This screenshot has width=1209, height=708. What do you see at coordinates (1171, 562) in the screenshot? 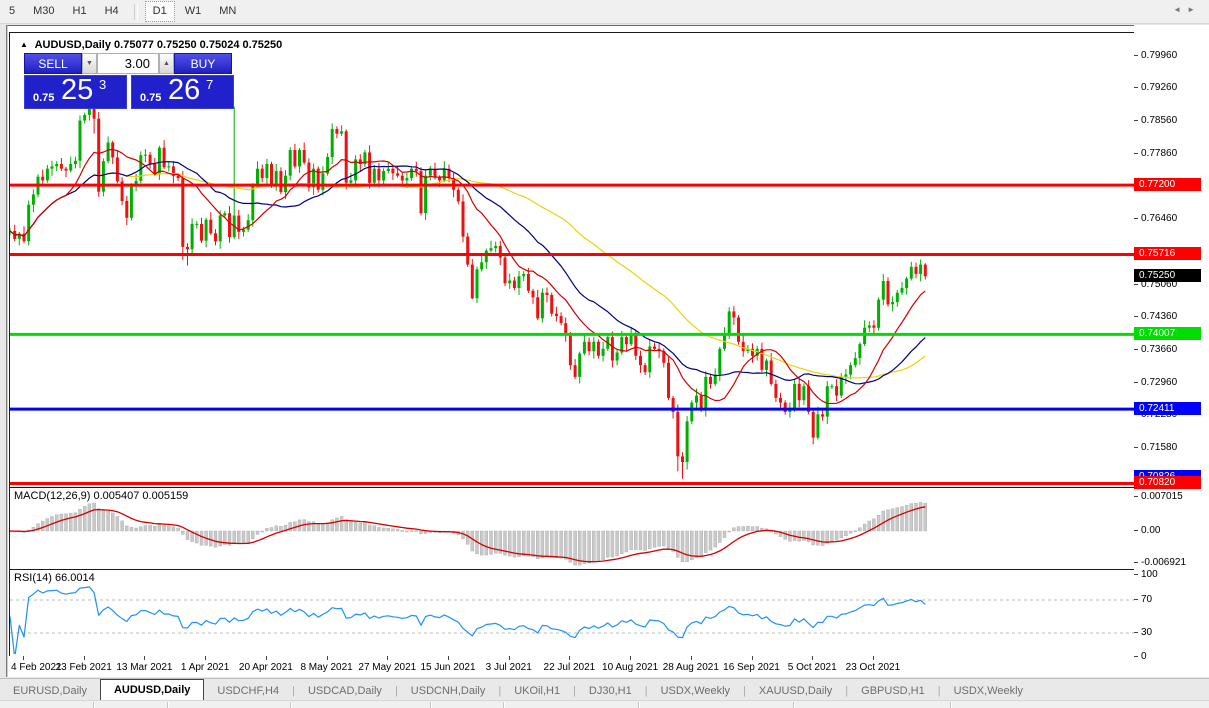
I see `axis-tick: -0.006921` at bounding box center [1171, 562].